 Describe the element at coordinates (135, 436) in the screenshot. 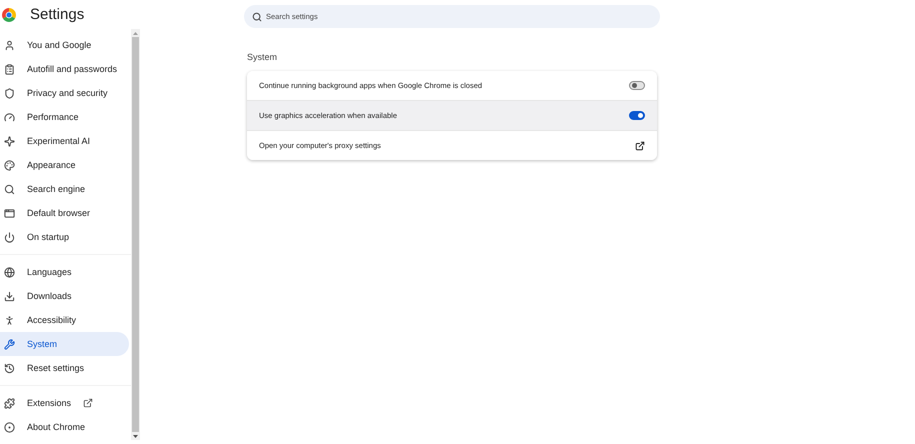

I see `scroll-down-arrow-icon` at that location.